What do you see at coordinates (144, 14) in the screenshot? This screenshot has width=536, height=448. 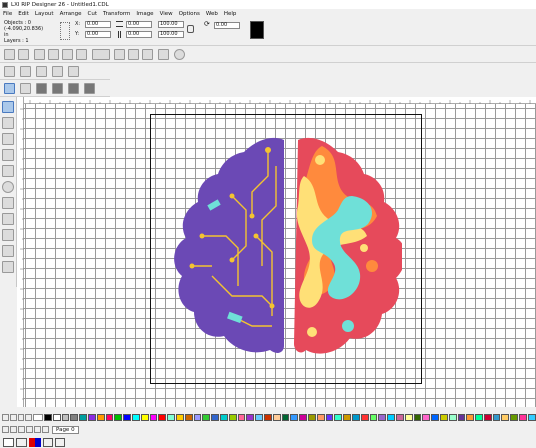 I see `menu-image: Image` at bounding box center [144, 14].